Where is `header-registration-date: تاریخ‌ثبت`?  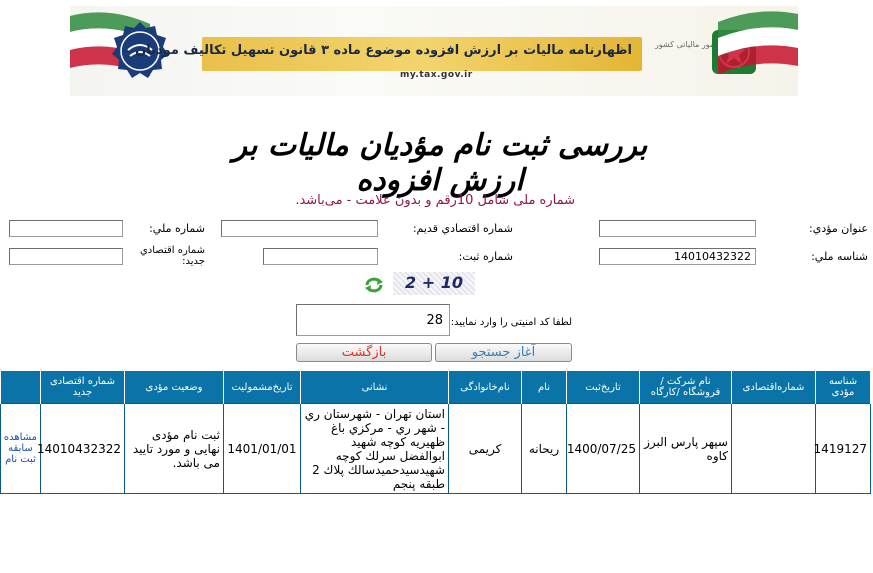 header-registration-date: تاریخ‌ثبت is located at coordinates (603, 387).